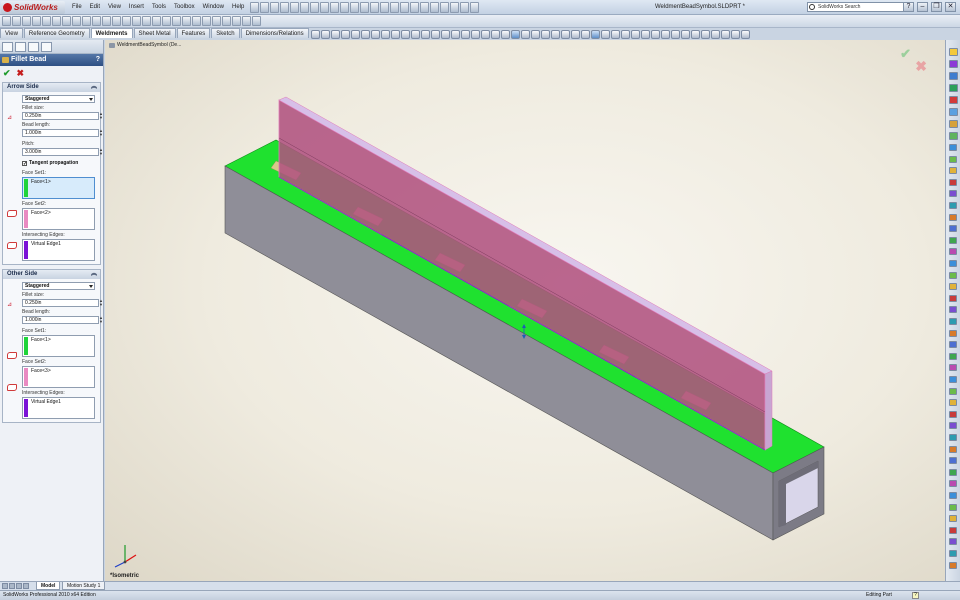 The image size is (960, 600). What do you see at coordinates (695, 34) in the screenshot?
I see `section-plane-icon` at bounding box center [695, 34].